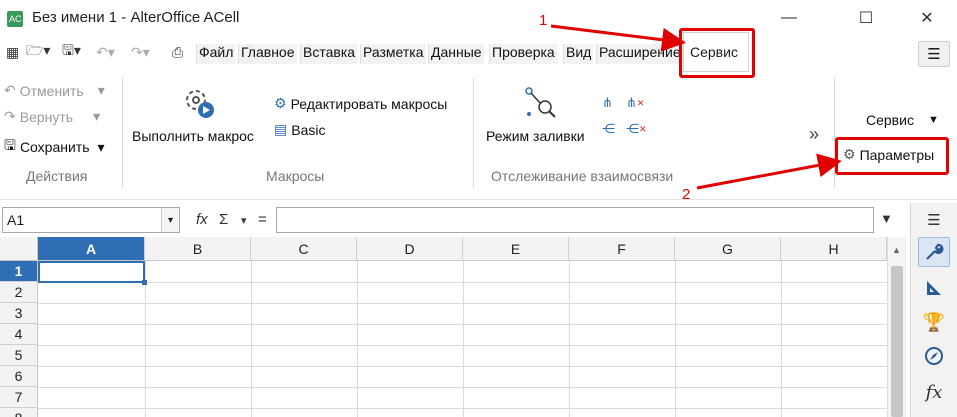 The image size is (957, 417). I want to click on basic-icon: ▤, so click(281, 129).